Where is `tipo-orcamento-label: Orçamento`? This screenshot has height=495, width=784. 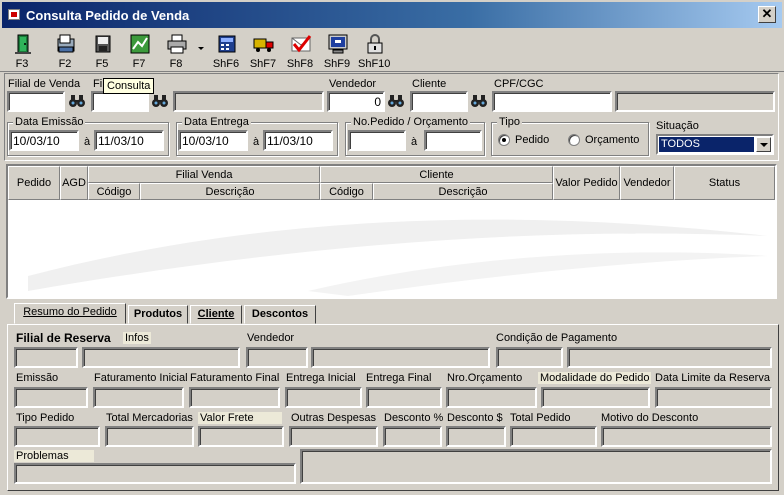 tipo-orcamento-label: Orçamento is located at coordinates (612, 140).